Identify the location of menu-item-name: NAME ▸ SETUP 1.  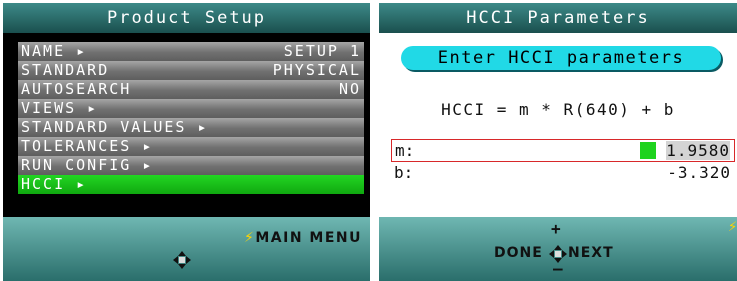
(191, 51).